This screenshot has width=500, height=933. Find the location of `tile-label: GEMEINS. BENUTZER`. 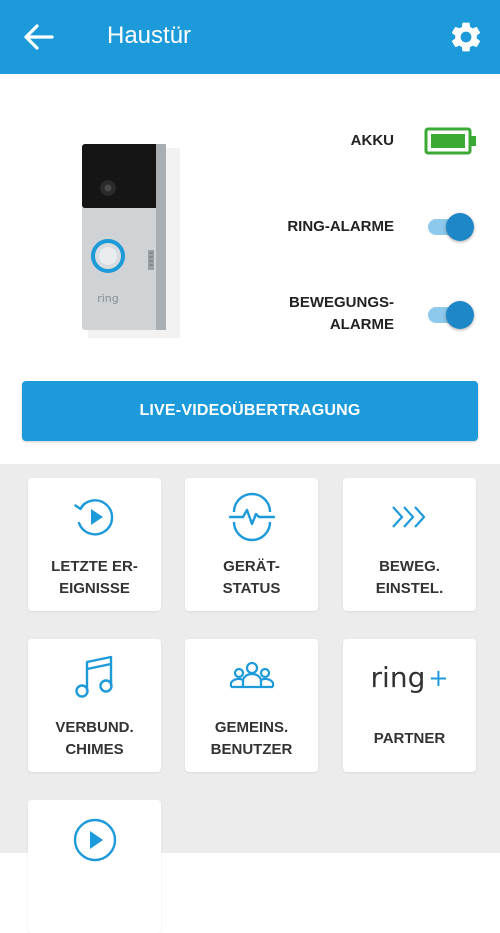

tile-label: GEMEINS. BENUTZER is located at coordinates (251, 738).